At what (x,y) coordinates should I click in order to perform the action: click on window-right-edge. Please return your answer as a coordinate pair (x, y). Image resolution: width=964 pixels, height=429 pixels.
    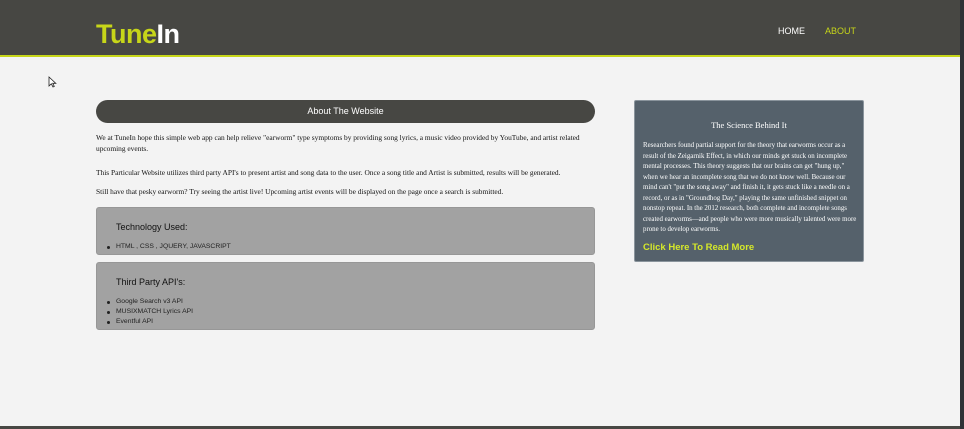
    Looking at the image, I should click on (962, 214).